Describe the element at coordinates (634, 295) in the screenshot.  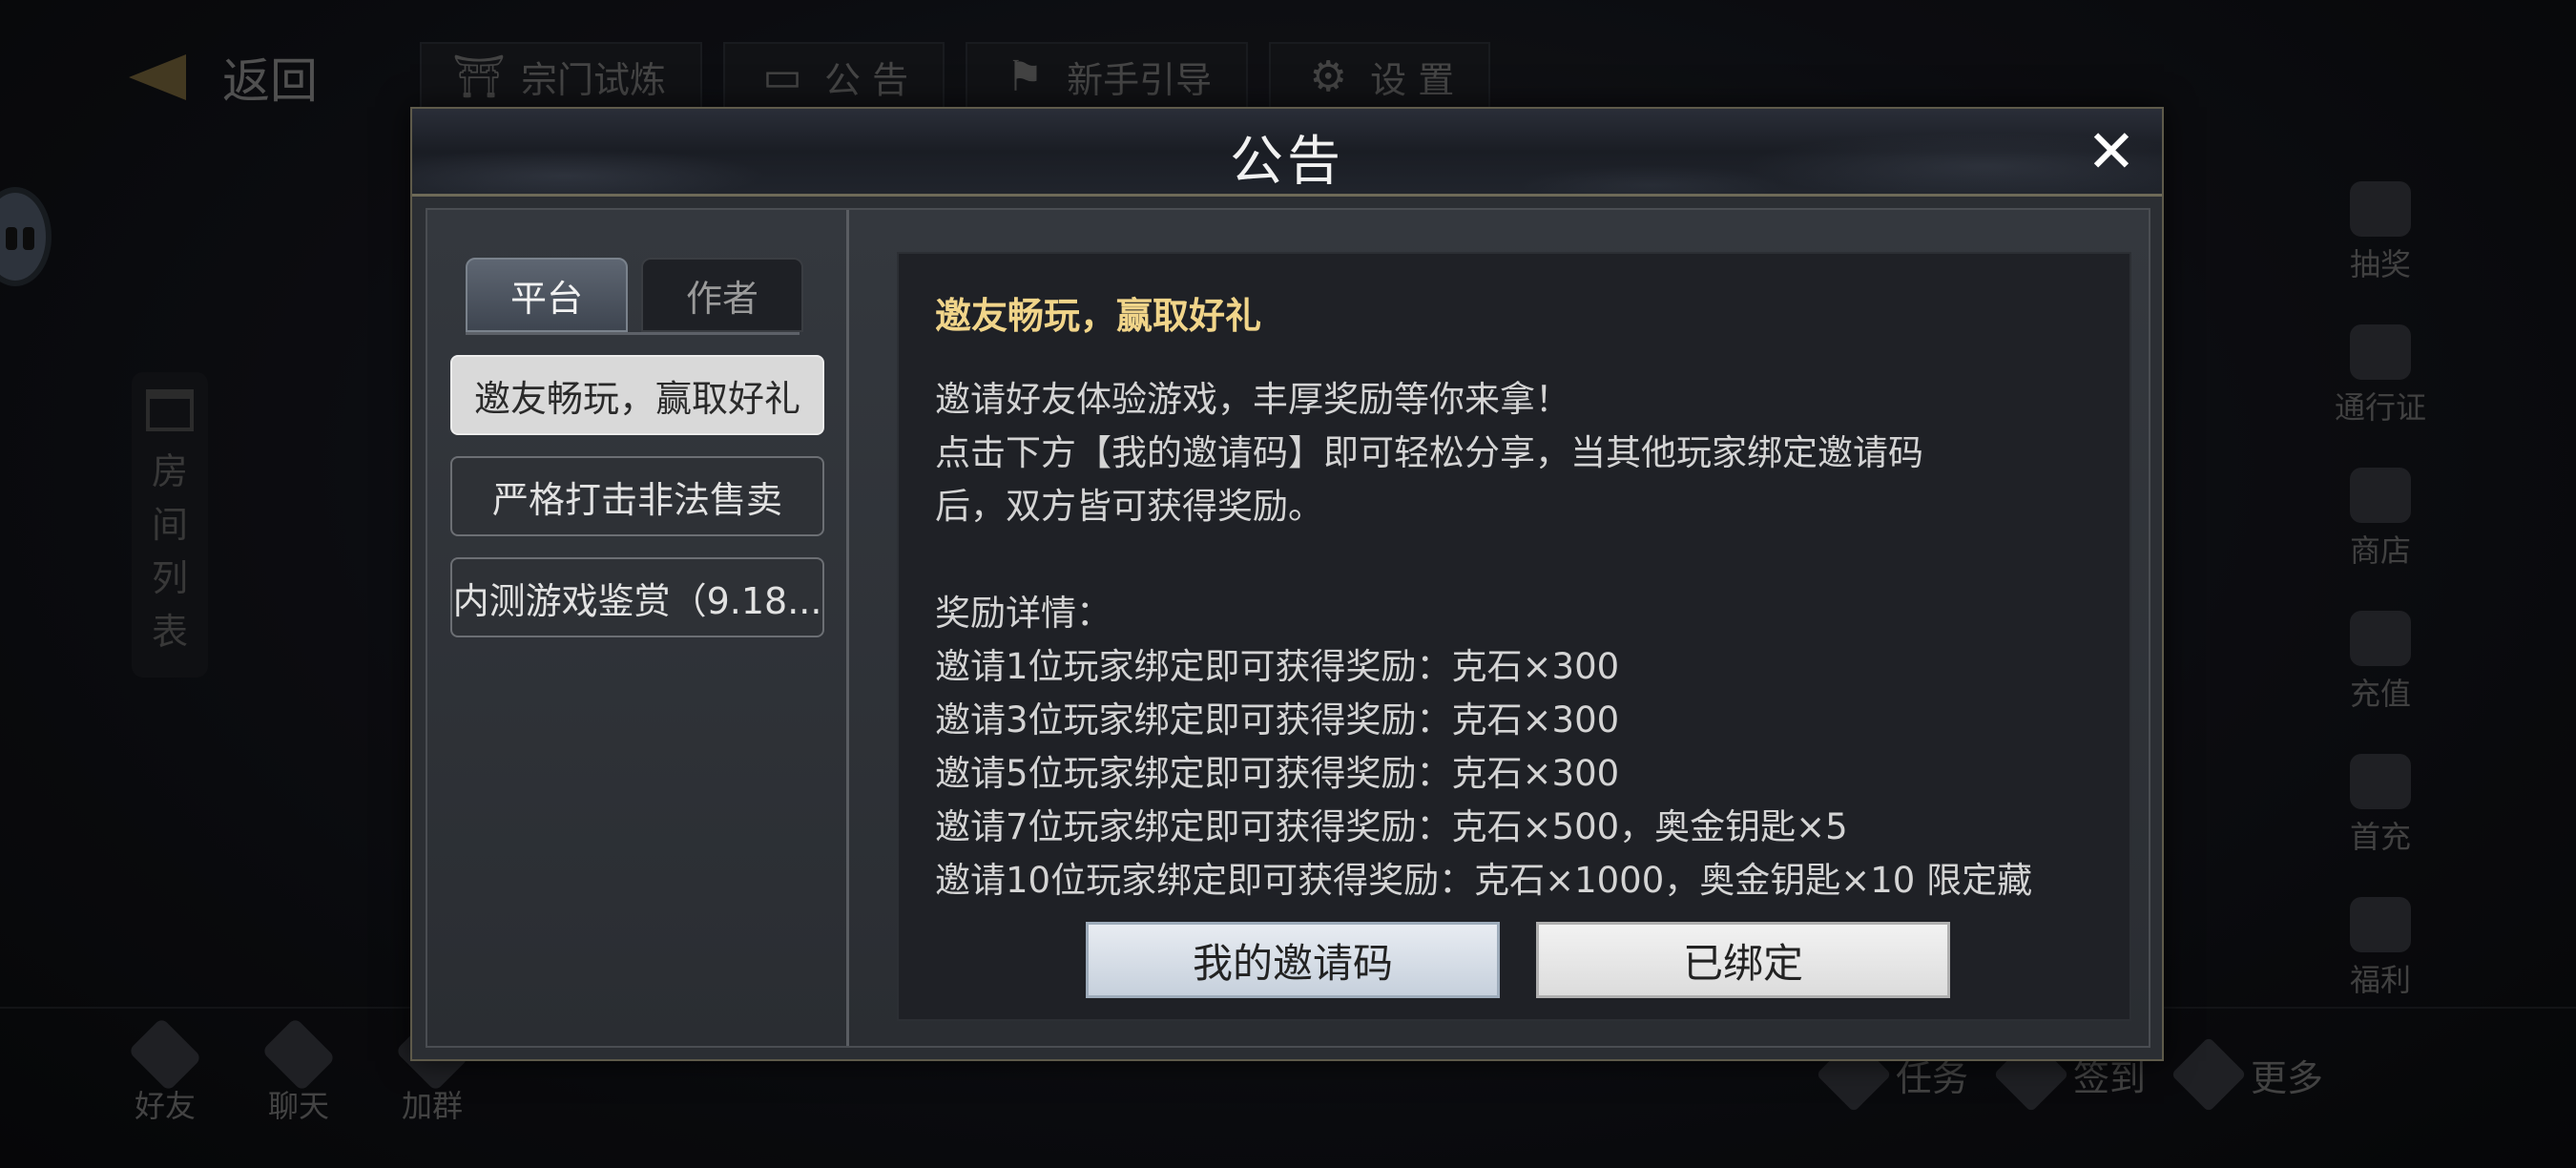
I see `category-tabs: 平台 作者` at that location.